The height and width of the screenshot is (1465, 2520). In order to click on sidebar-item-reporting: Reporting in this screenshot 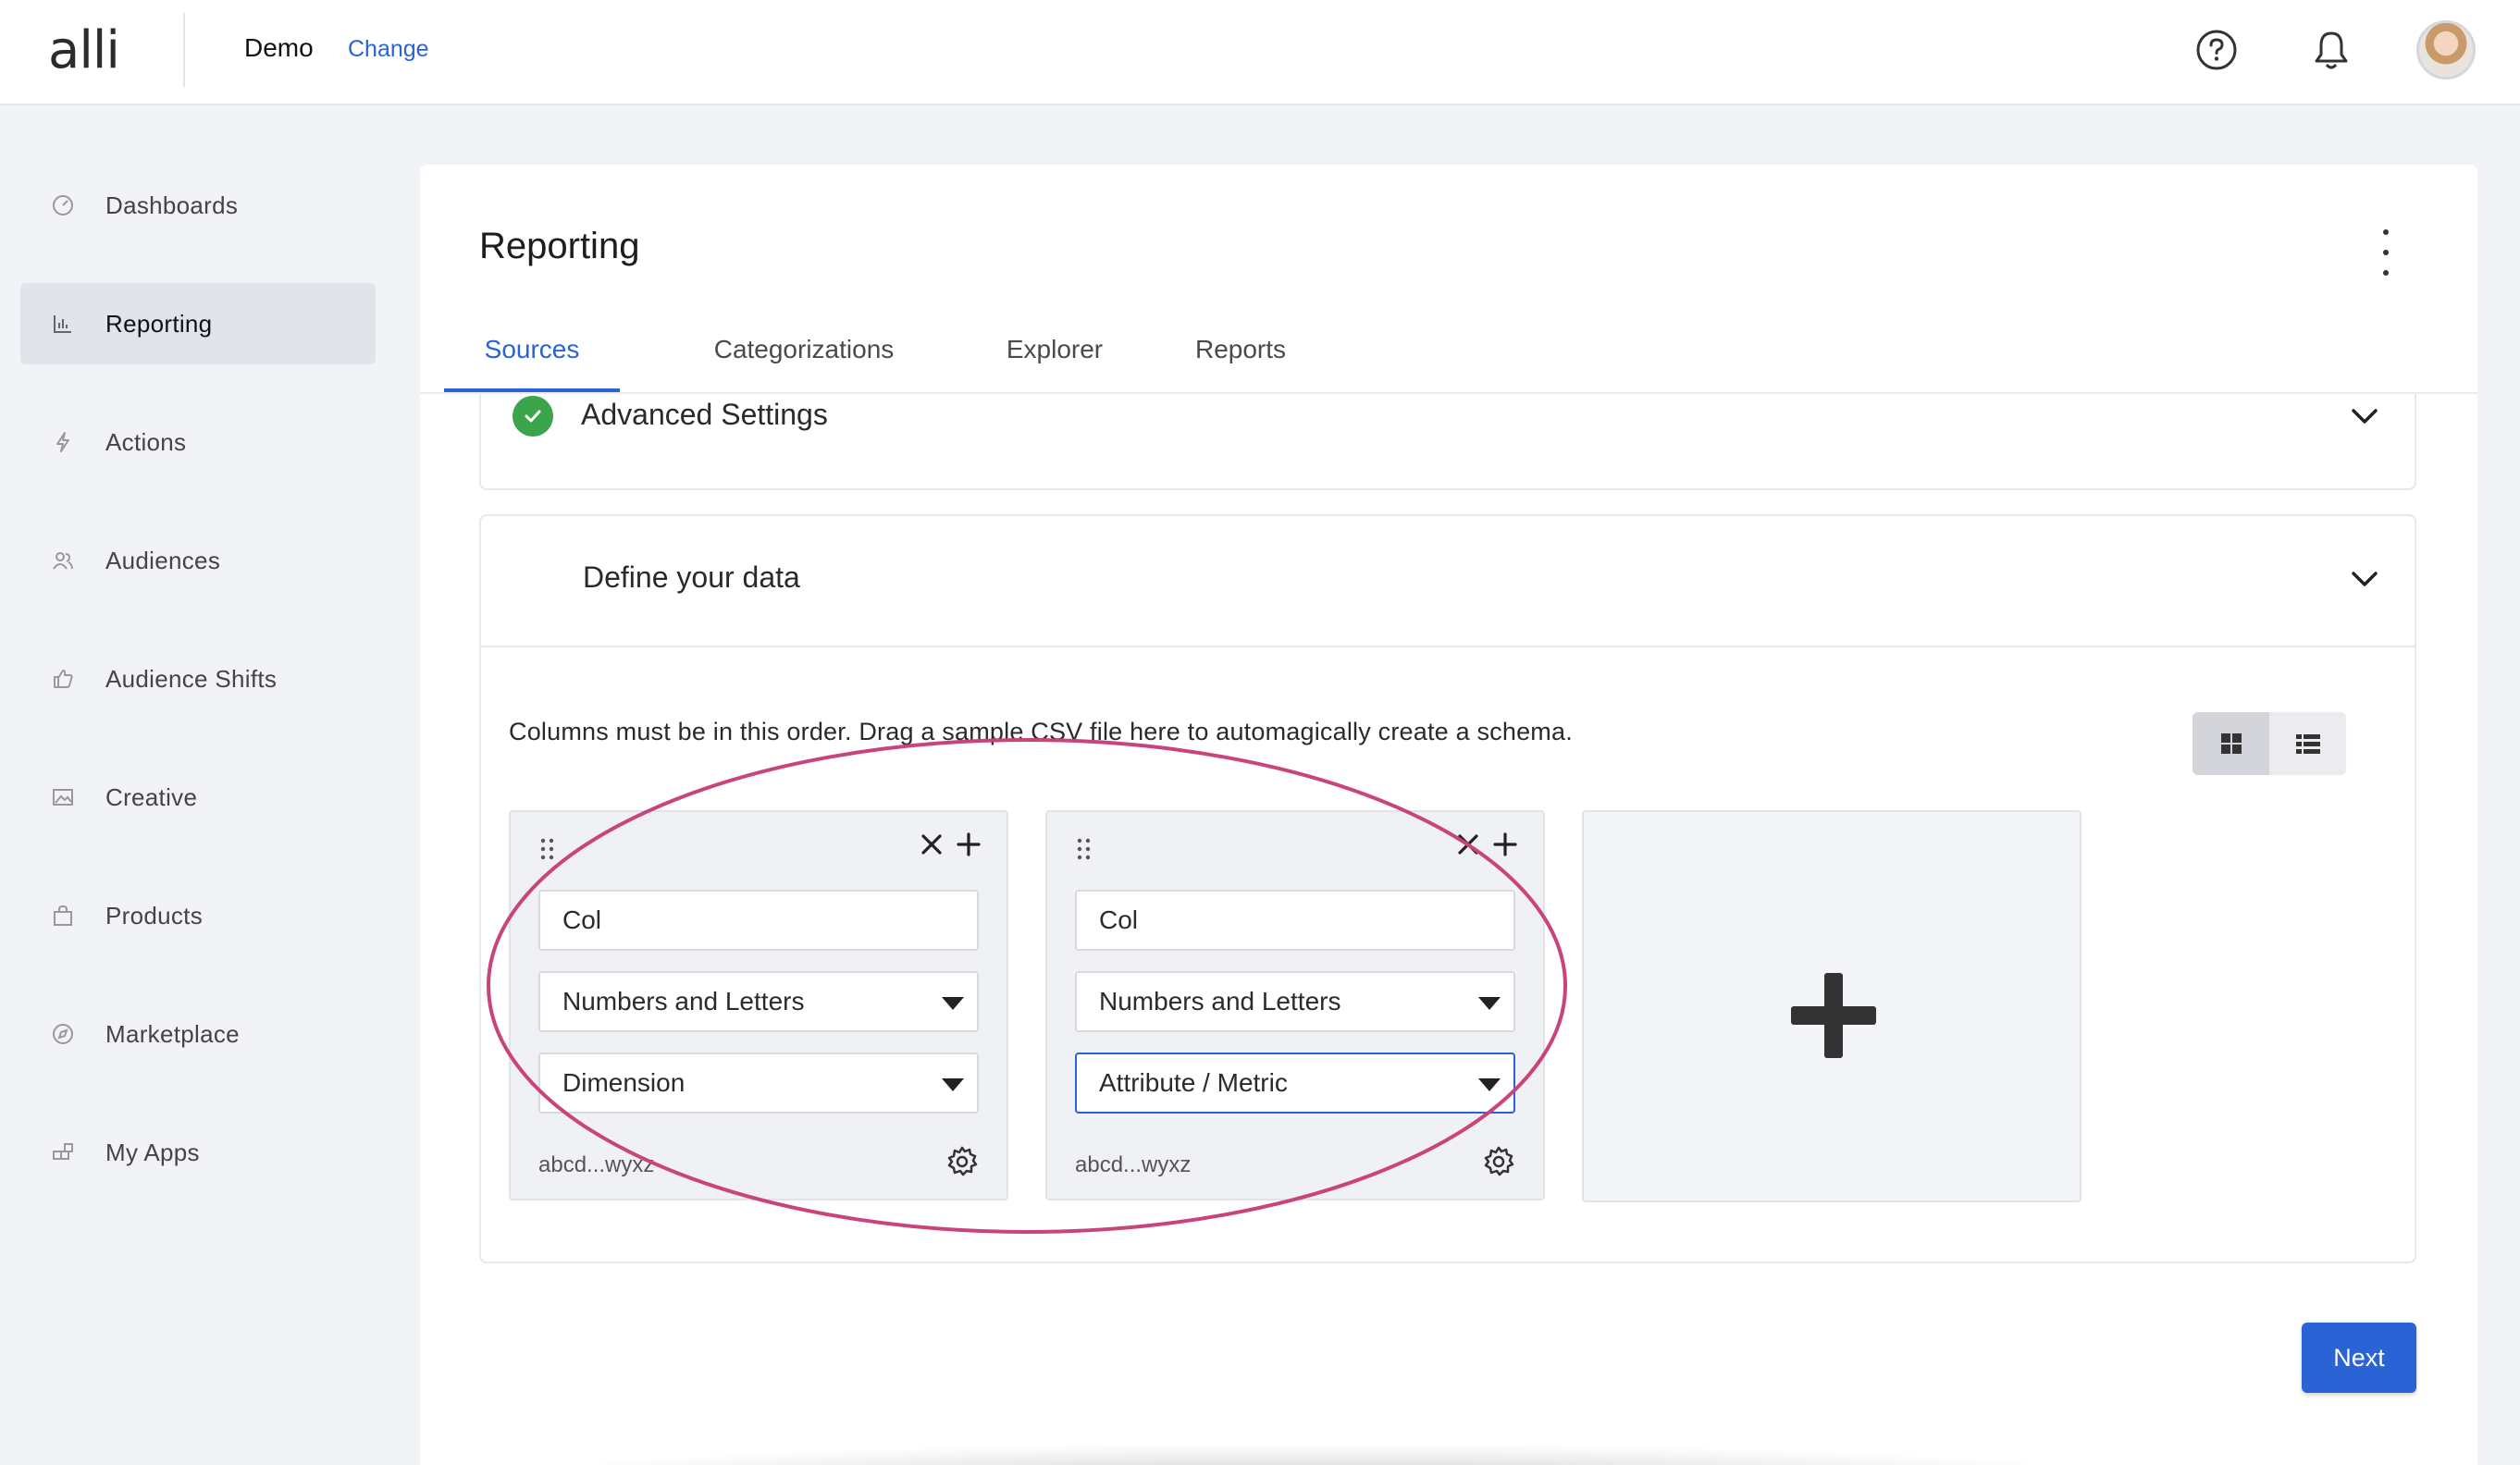, I will do `click(198, 323)`.